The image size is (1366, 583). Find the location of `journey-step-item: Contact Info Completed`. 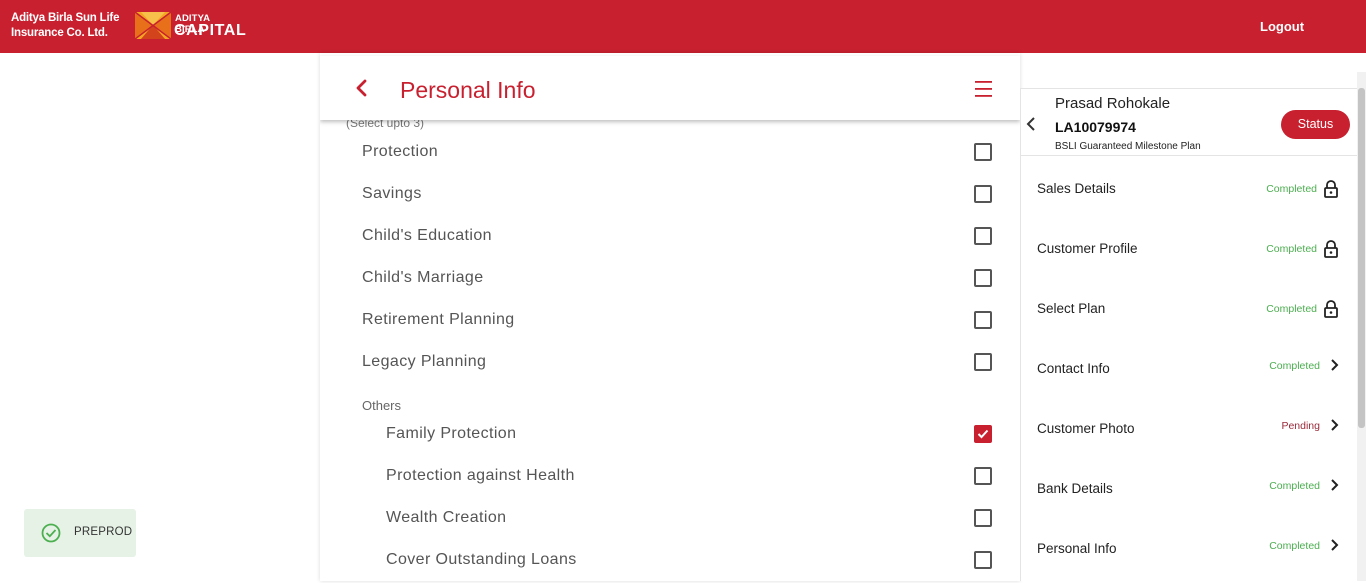

journey-step-item: Contact Info Completed is located at coordinates (1189, 373).